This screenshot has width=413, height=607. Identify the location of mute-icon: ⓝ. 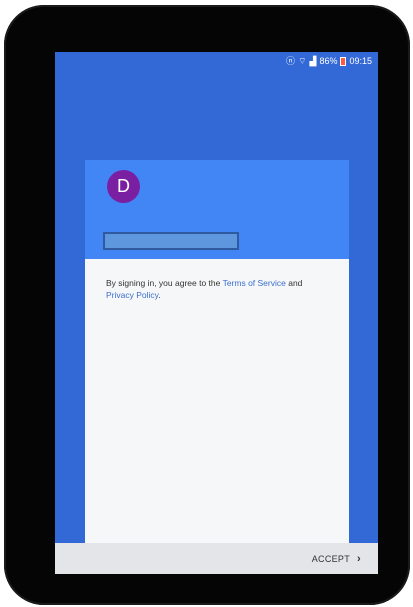
(291, 60).